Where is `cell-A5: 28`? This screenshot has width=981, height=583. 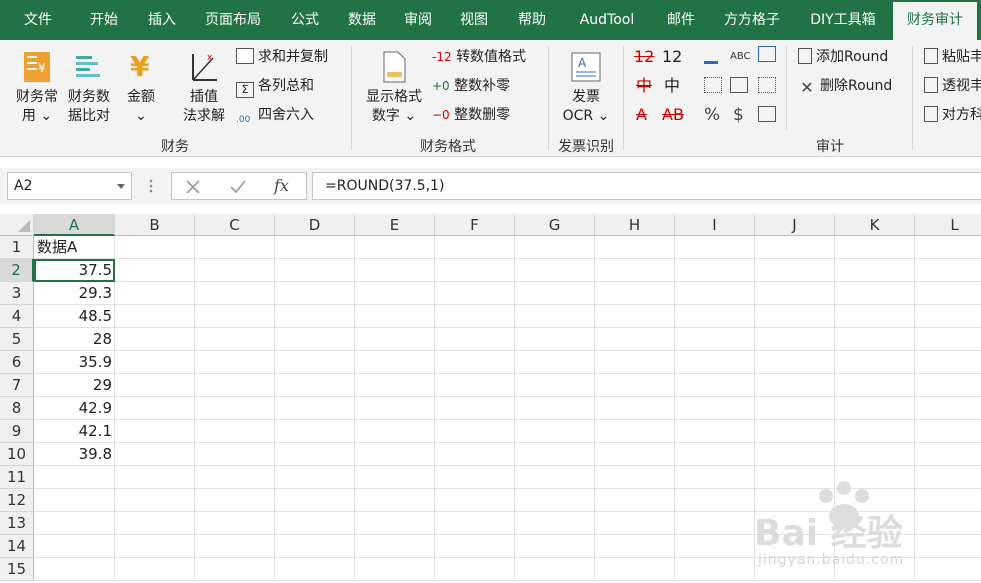 cell-A5: 28 is located at coordinates (74, 339).